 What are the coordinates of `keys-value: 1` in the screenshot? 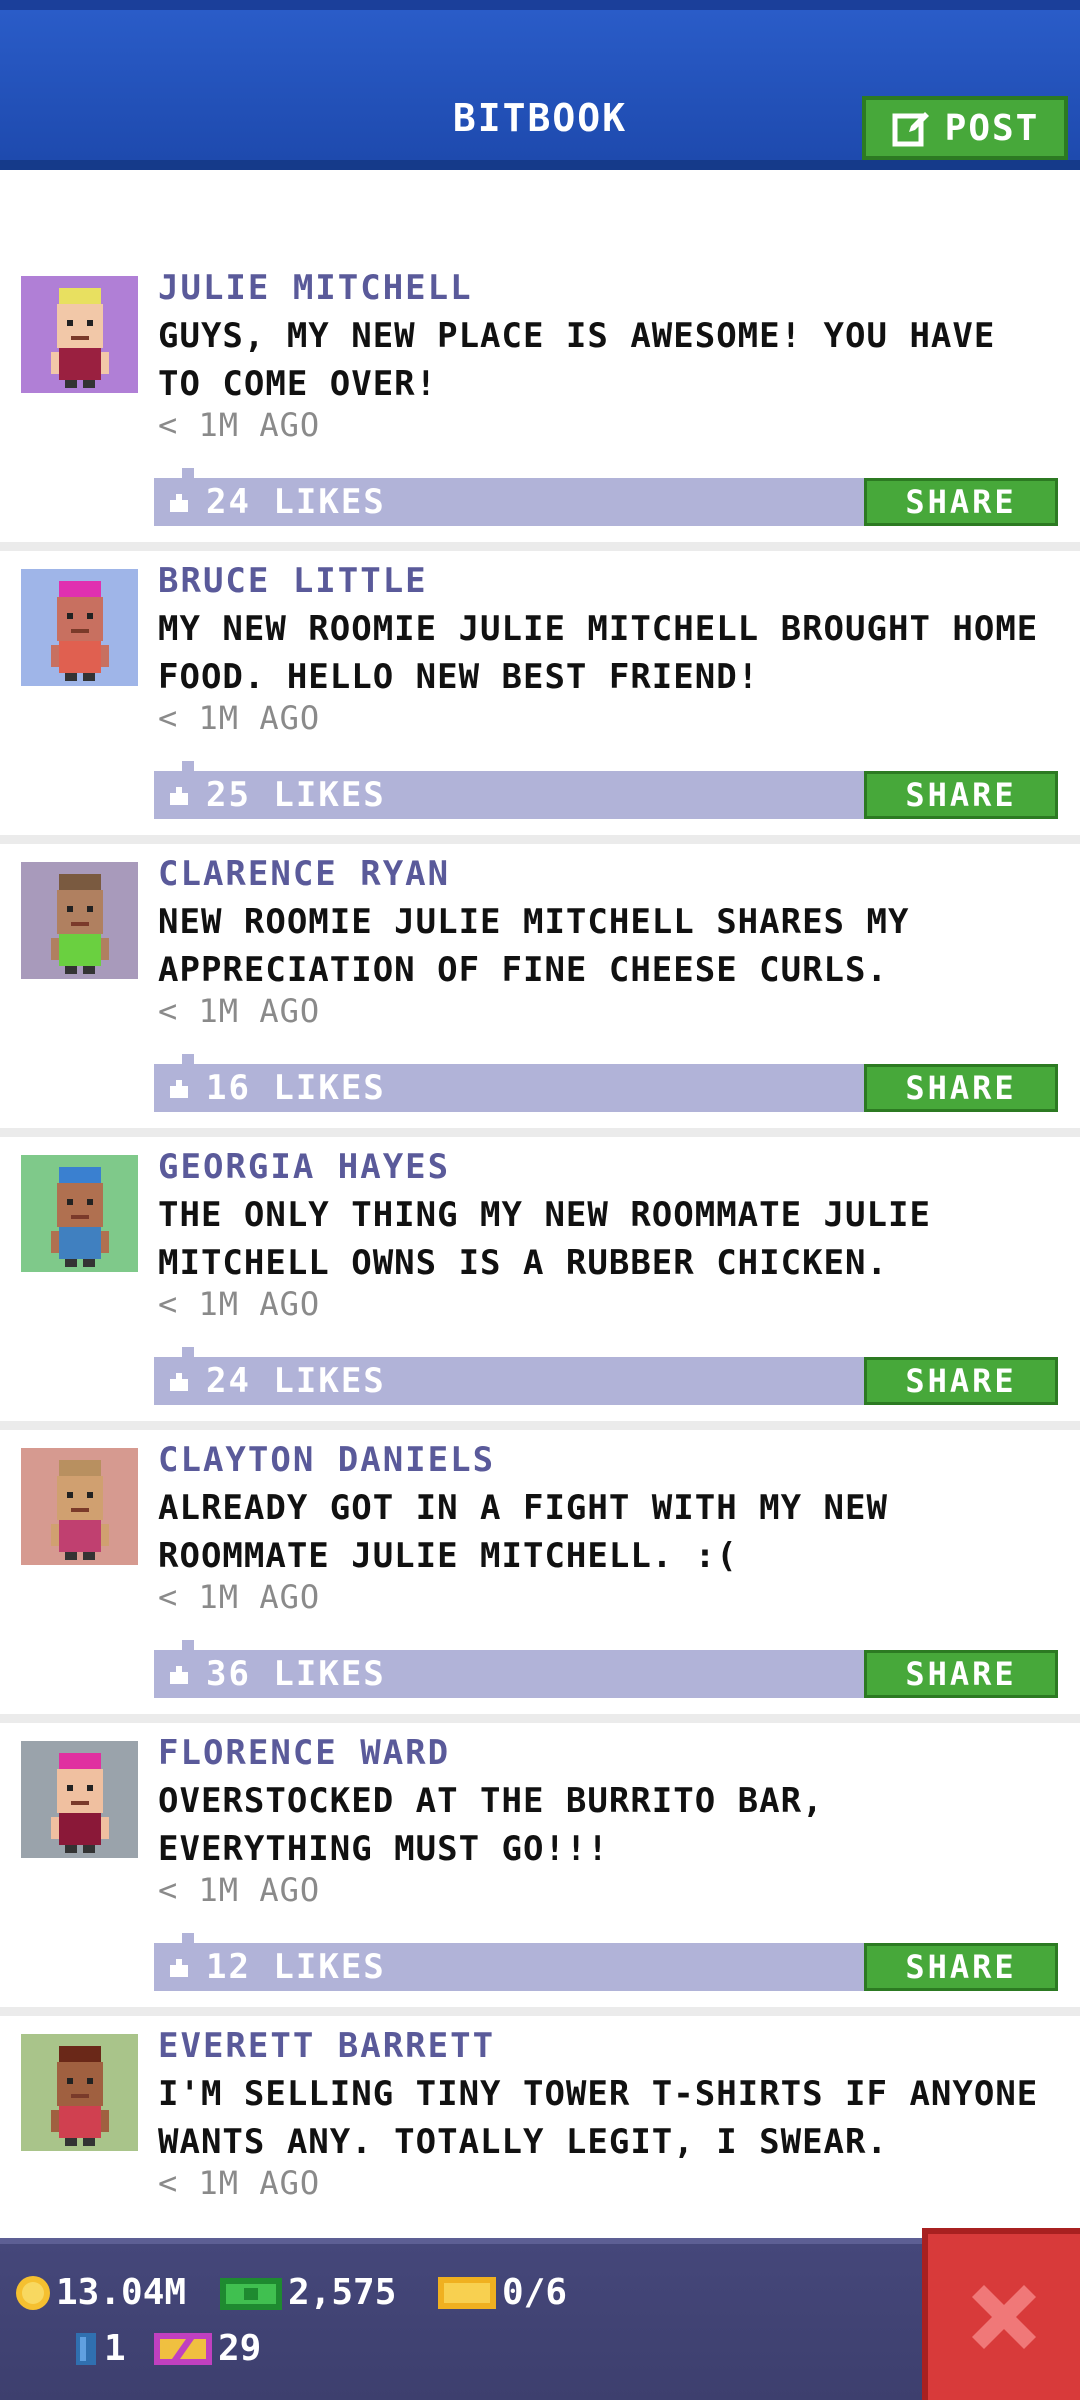 It's located at (115, 2348).